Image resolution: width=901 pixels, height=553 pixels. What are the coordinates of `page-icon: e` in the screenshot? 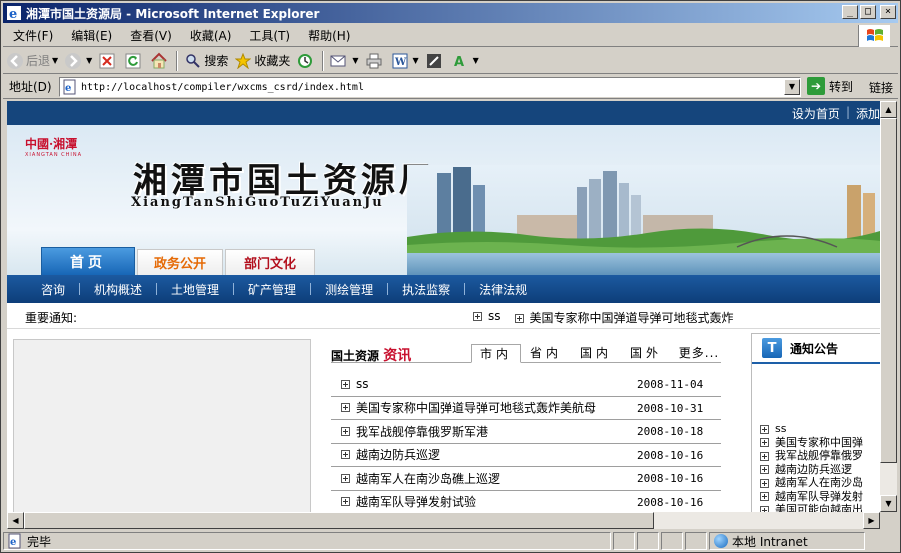 It's located at (69, 87).